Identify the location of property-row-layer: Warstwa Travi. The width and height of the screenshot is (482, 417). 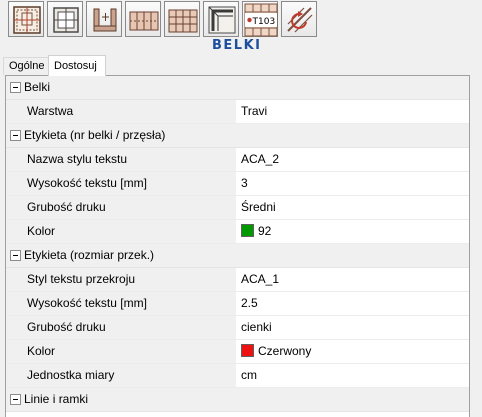
(237, 112).